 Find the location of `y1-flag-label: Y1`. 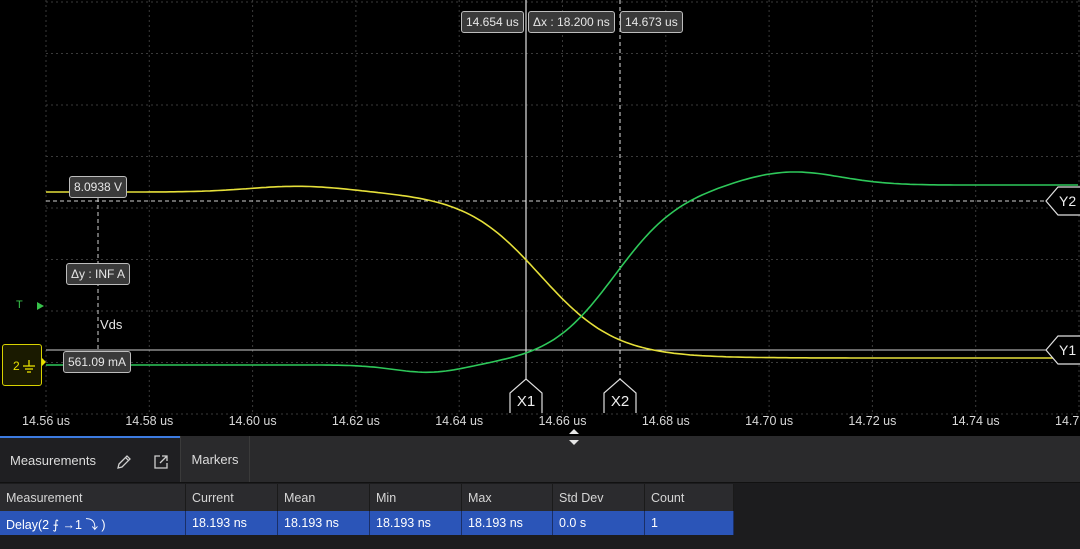

y1-flag-label: Y1 is located at coordinates (1067, 350).